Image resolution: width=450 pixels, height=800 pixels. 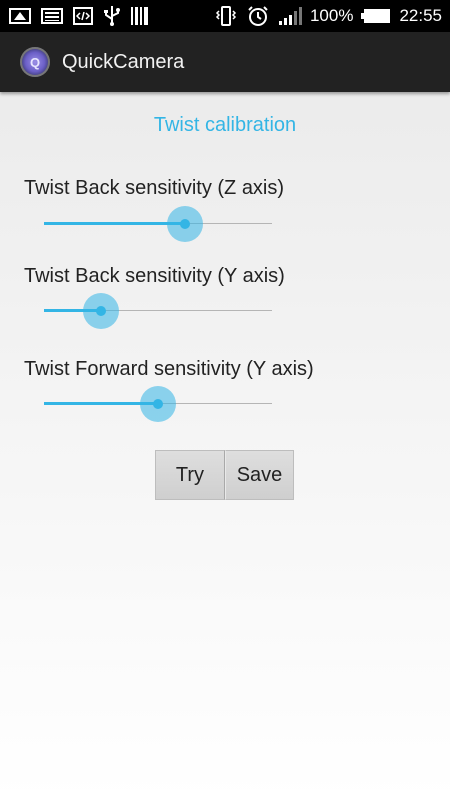 I want to click on app-logo-icon: Q, so click(x=35, y=62).